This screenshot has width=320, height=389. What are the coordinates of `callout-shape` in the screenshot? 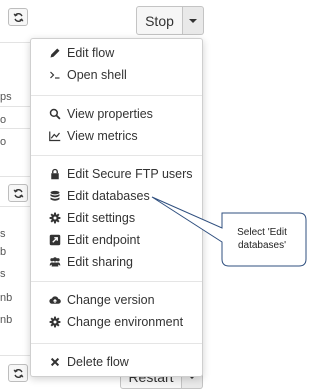 It's located at (229, 231).